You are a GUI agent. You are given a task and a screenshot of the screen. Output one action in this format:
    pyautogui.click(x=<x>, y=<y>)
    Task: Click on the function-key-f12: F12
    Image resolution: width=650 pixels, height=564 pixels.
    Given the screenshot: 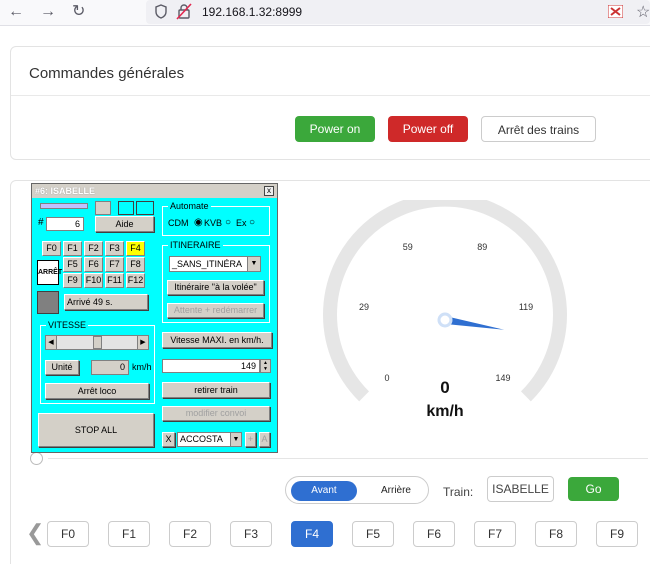 What is the action you would take?
    pyautogui.click(x=135, y=280)
    